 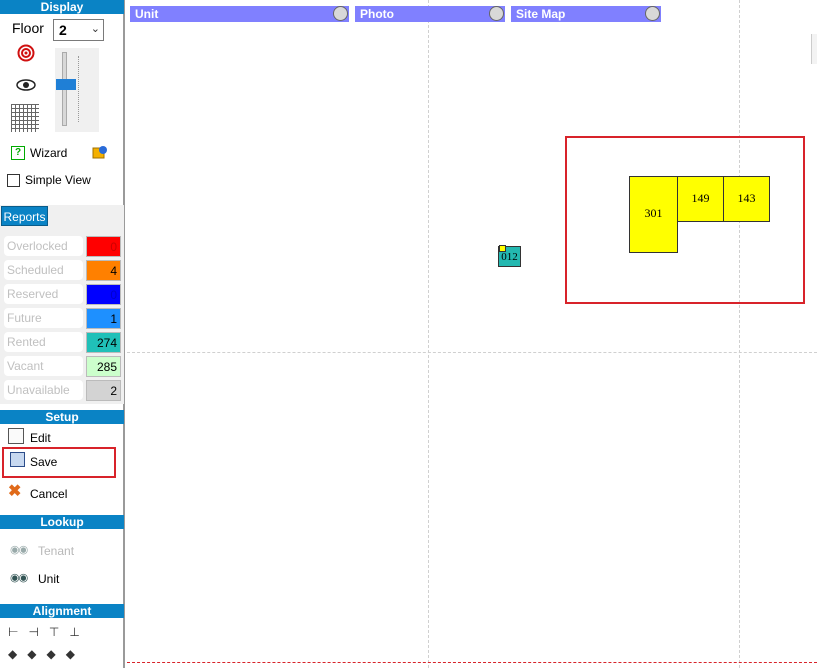 What do you see at coordinates (40, 438) in the screenshot?
I see `edit-button: Edit` at bounding box center [40, 438].